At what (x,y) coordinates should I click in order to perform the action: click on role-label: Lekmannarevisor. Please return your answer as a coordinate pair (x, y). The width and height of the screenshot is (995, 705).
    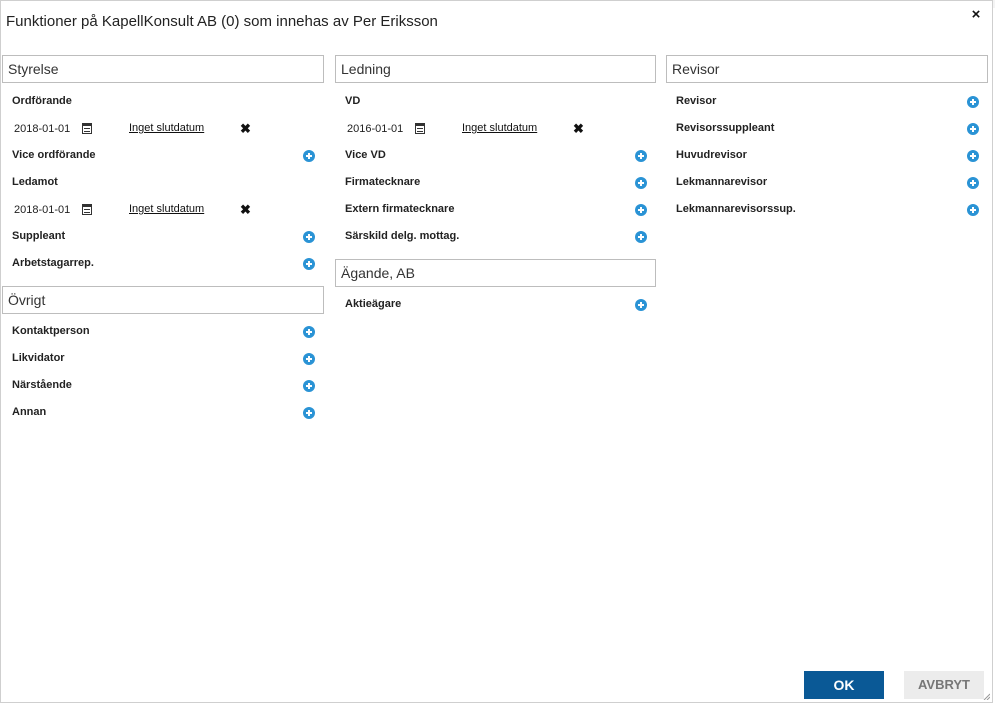
    Looking at the image, I should click on (722, 182).